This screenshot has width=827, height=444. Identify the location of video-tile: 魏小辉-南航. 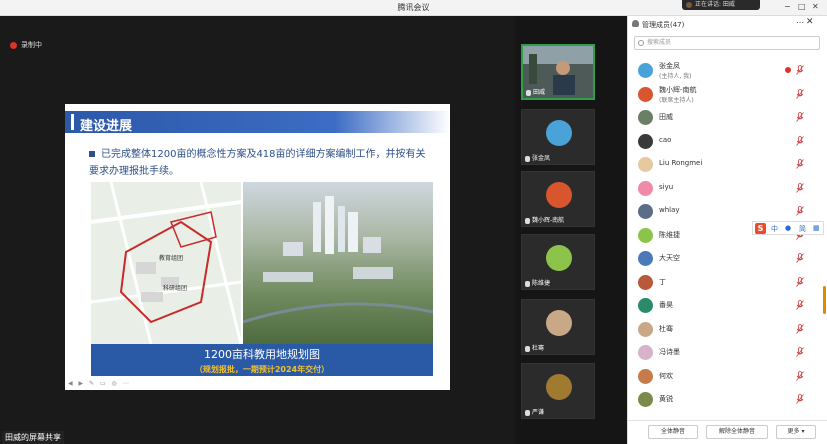
(558, 199).